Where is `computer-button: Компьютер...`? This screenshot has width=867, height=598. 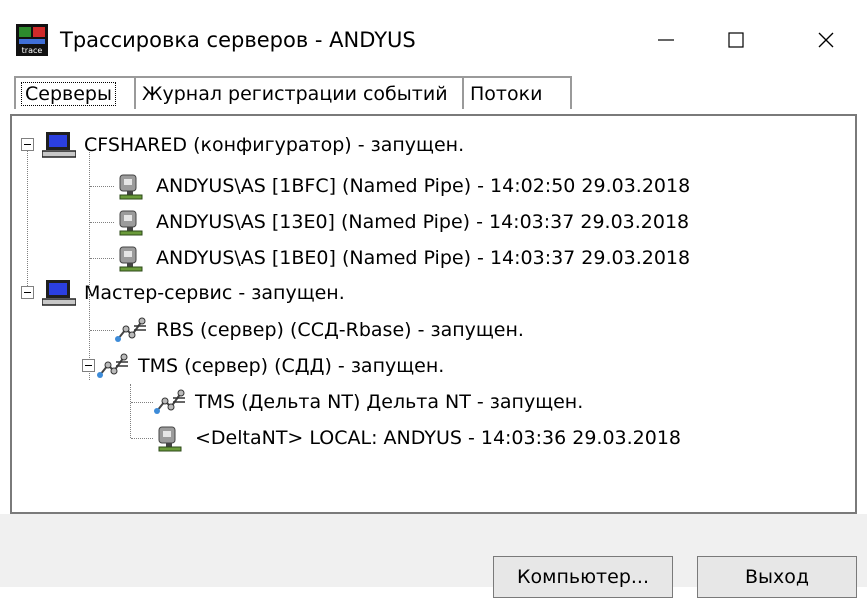
computer-button: Компьютер... is located at coordinates (583, 577).